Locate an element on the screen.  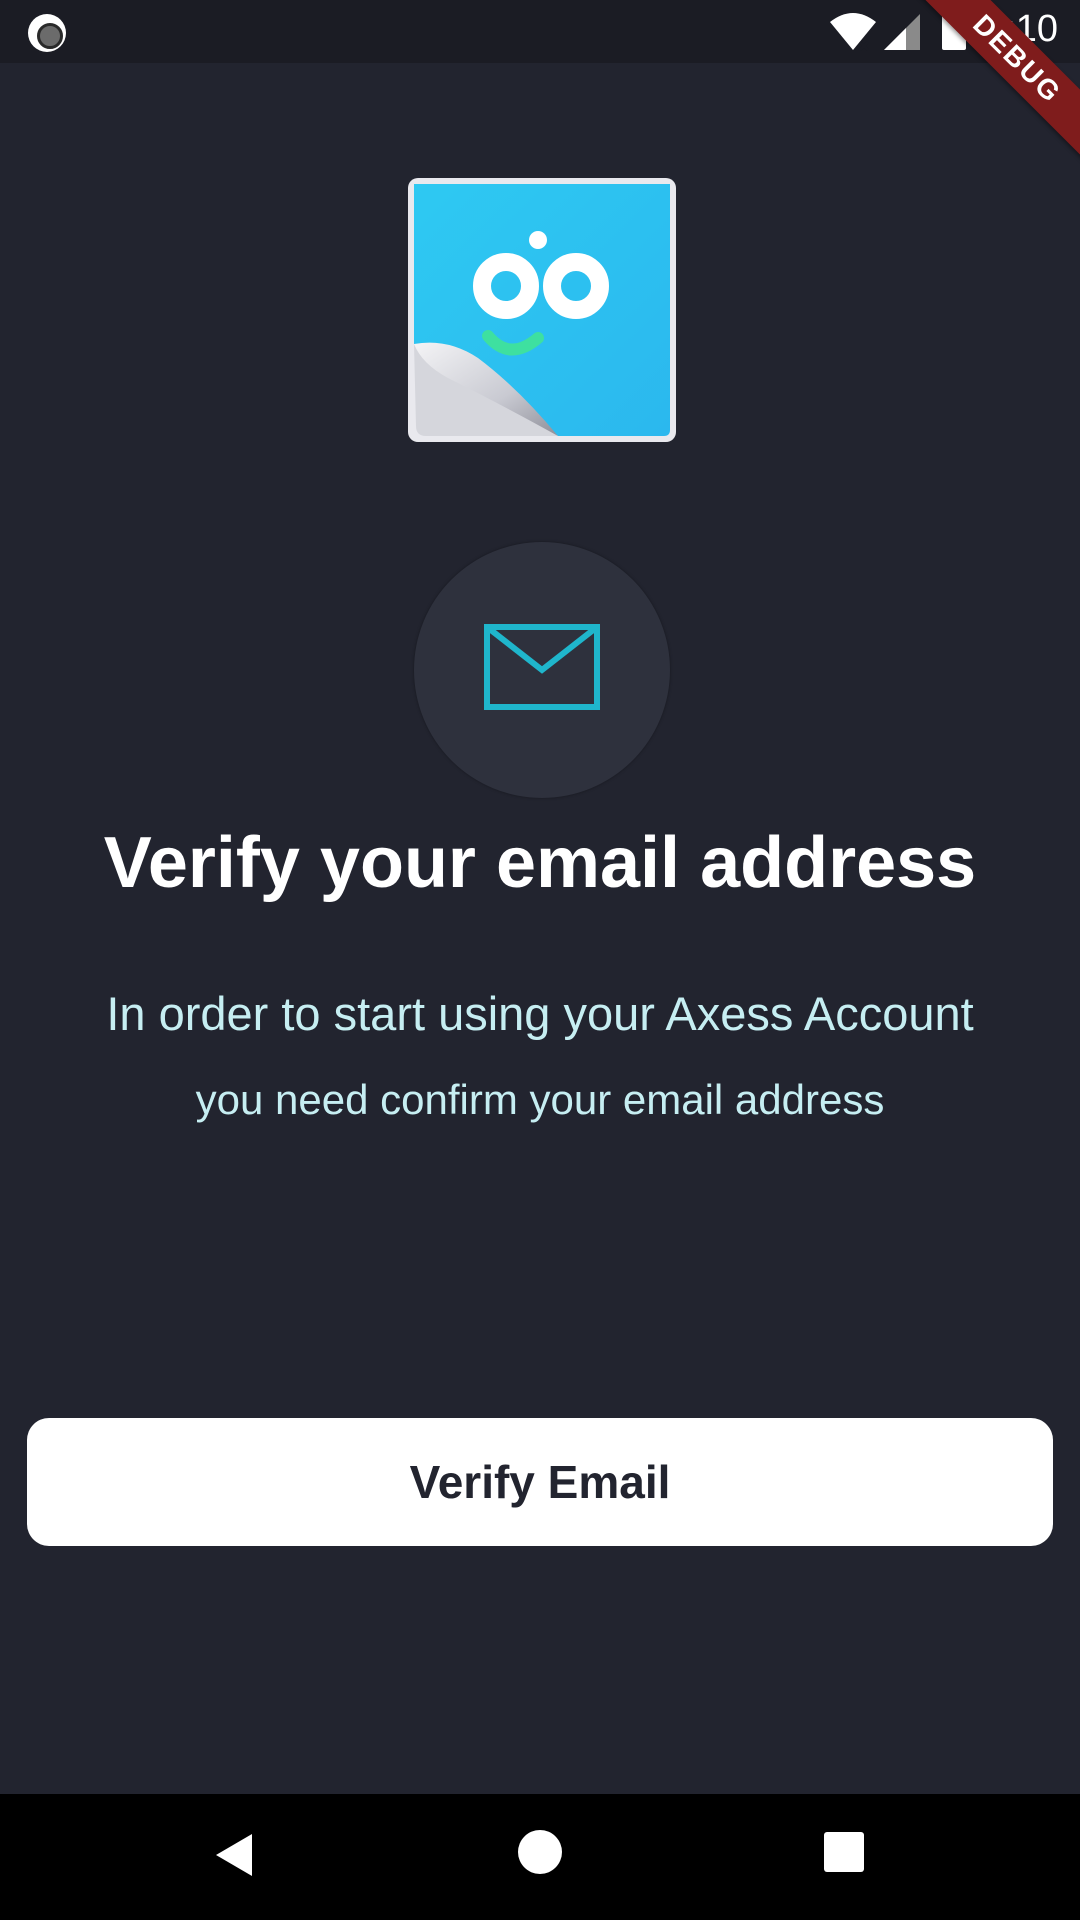
status-bar: 6:10 is located at coordinates (540, 31).